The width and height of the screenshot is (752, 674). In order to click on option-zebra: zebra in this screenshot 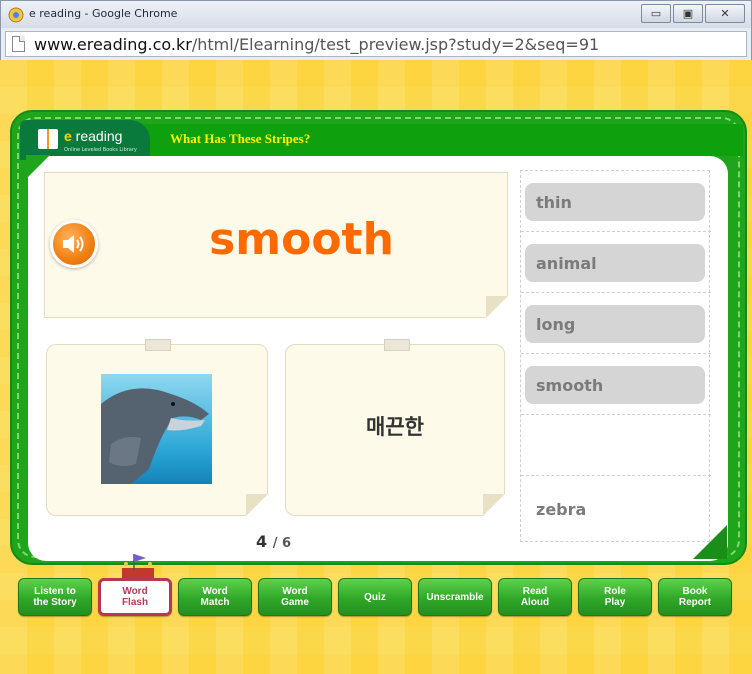, I will do `click(561, 509)`.